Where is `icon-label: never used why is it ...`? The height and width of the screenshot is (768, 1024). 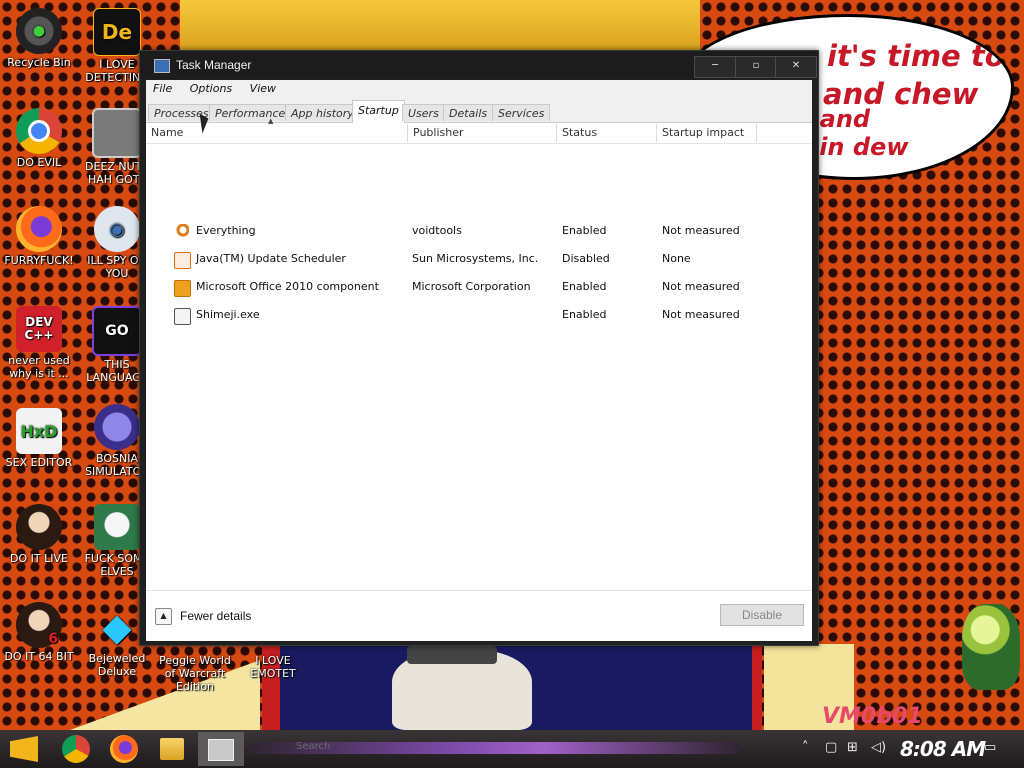 icon-label: never used why is it ... is located at coordinates (39, 367).